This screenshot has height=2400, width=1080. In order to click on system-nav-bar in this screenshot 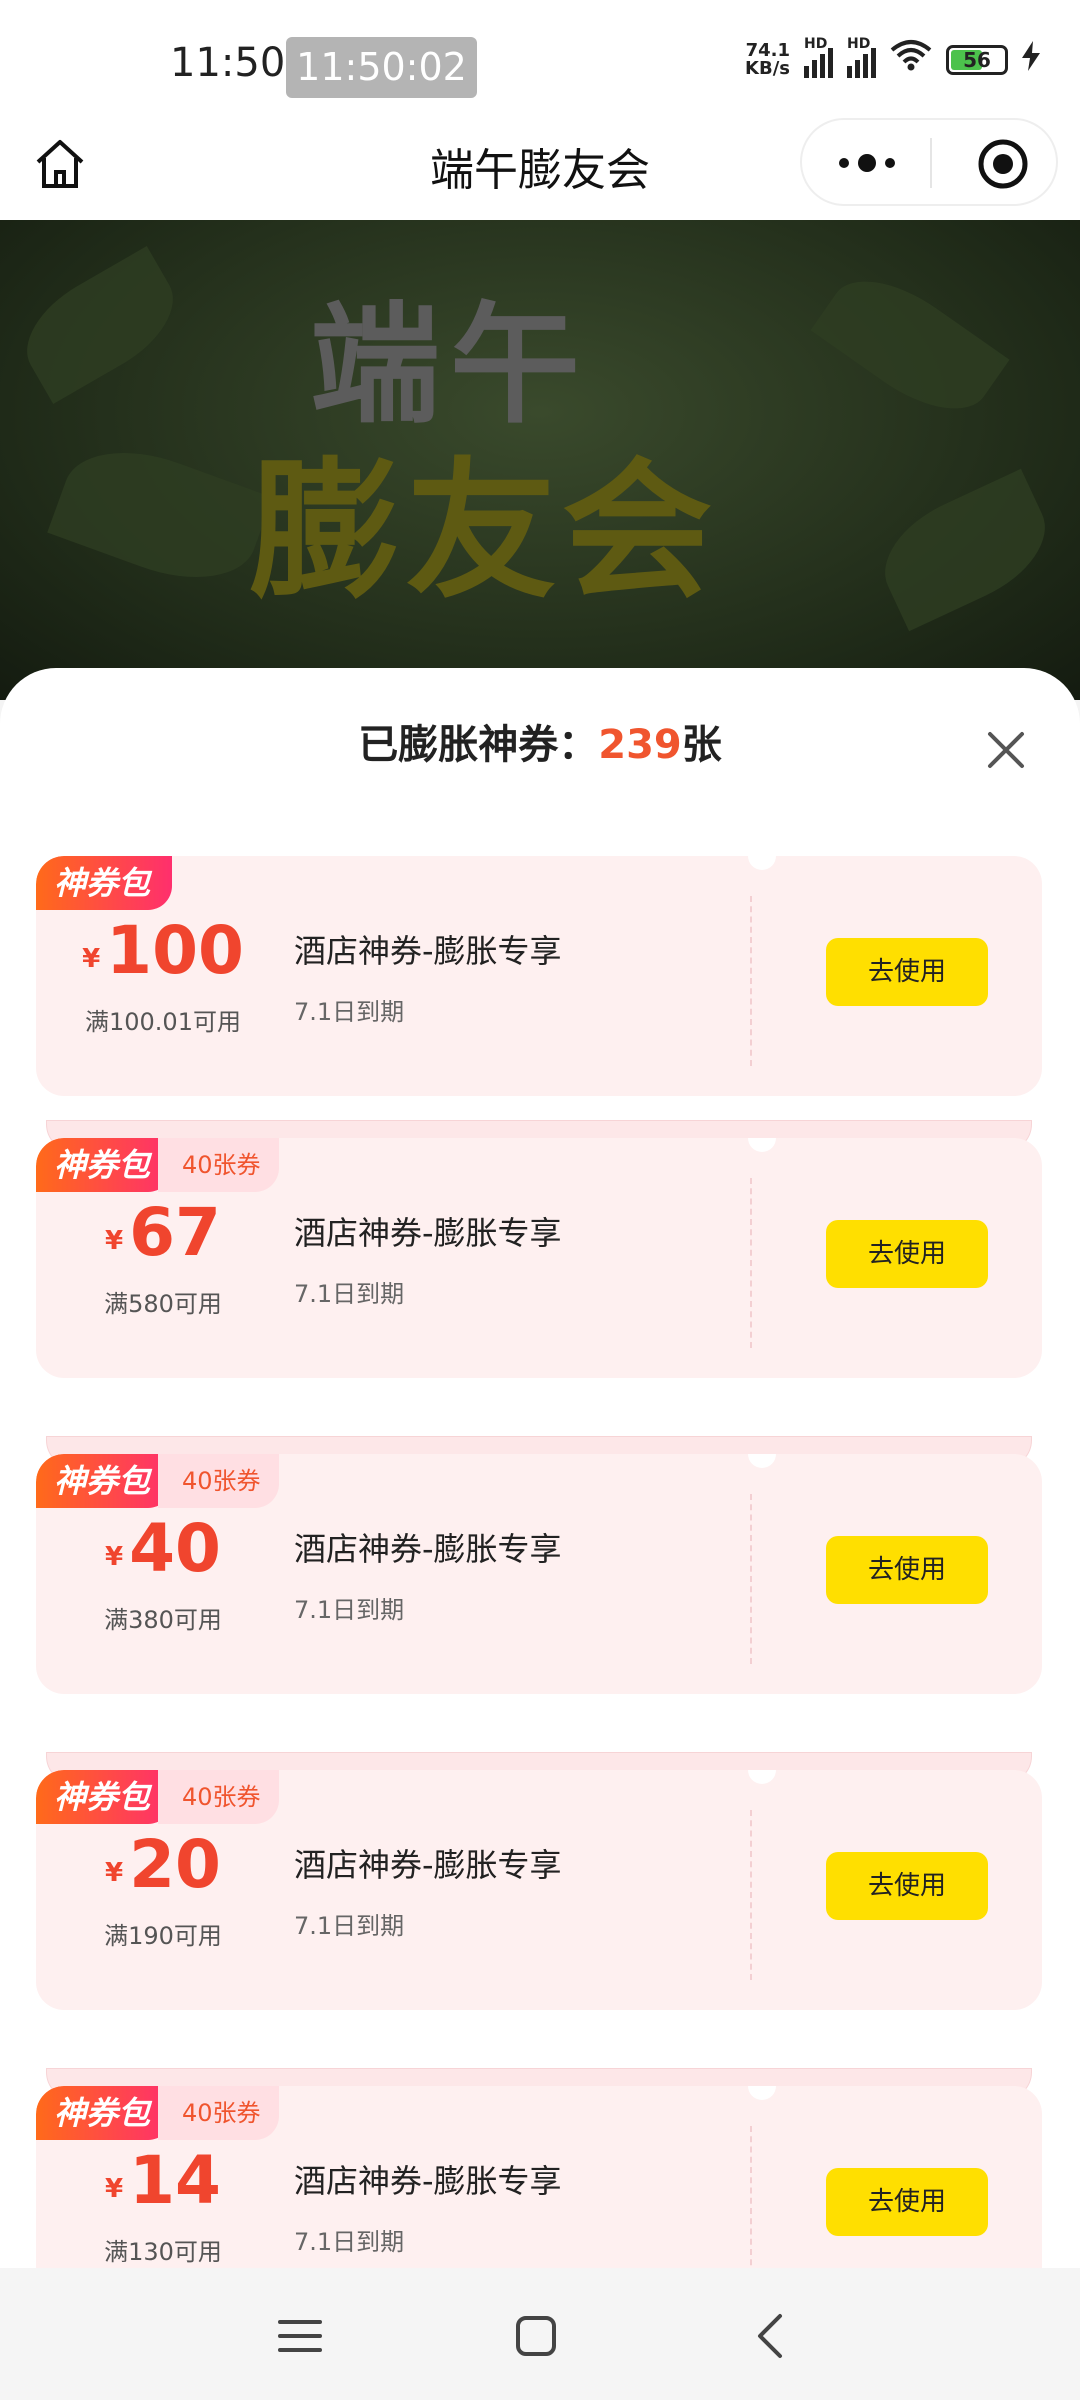, I will do `click(540, 2334)`.